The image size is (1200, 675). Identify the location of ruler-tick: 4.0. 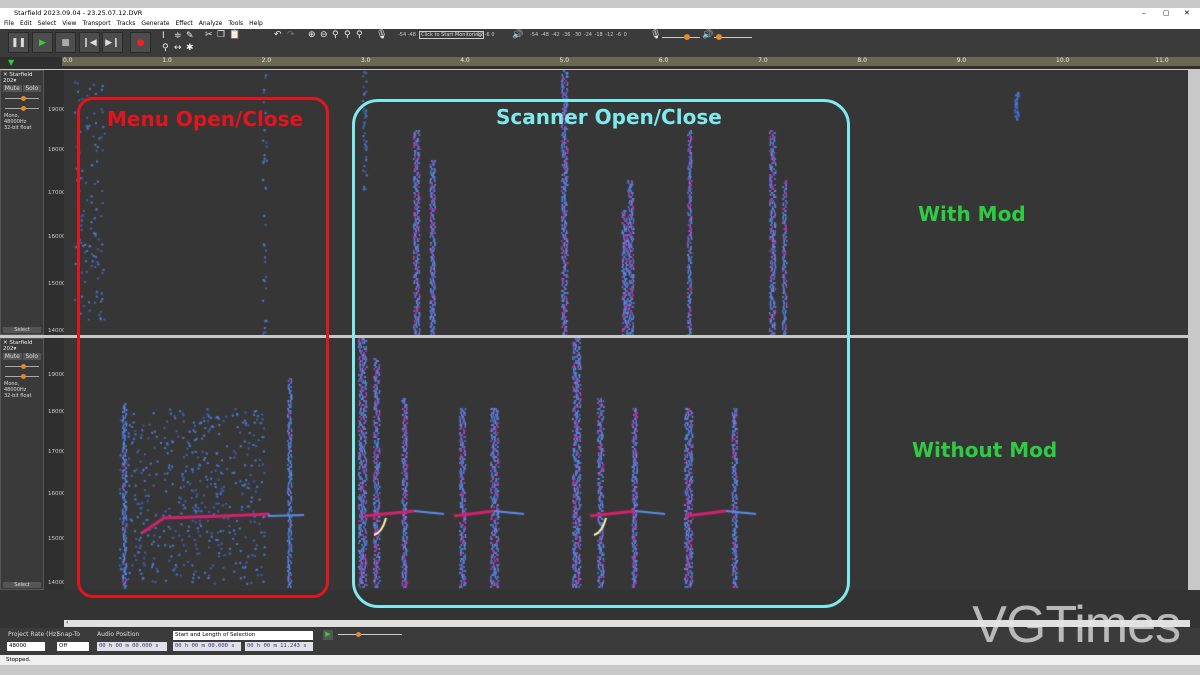
(465, 60).